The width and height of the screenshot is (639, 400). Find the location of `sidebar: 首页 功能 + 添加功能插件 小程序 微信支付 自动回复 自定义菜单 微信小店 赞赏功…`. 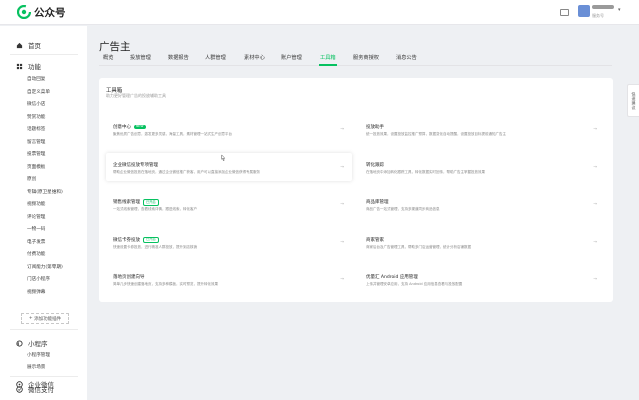

sidebar: 首页 功能 + 添加功能插件 小程序 微信支付 自动回复 自定义菜单 微信小店 赞赏功… is located at coordinates (43, 213).